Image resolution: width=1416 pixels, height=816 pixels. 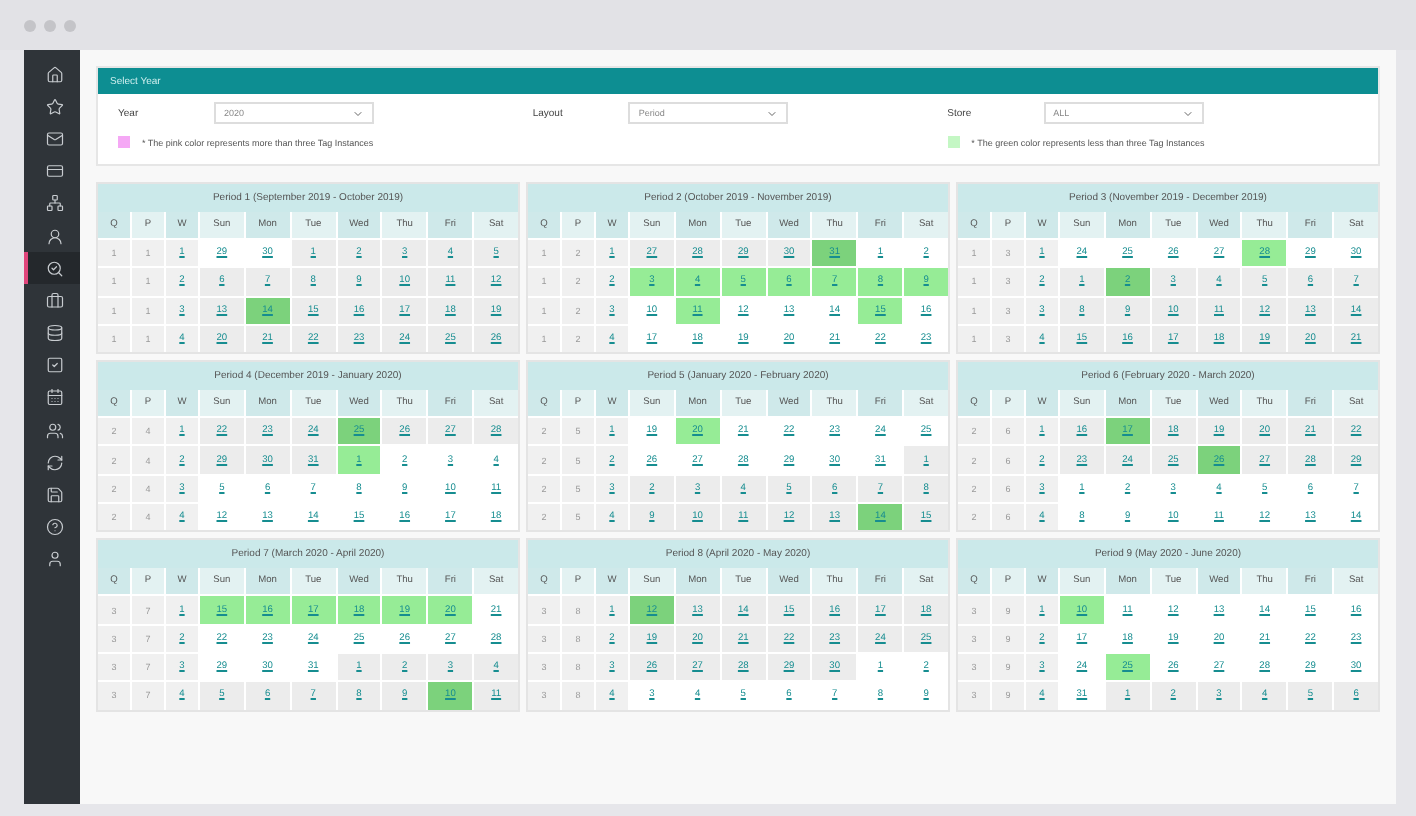 What do you see at coordinates (54, 300) in the screenshot?
I see `briefcase-icon` at bounding box center [54, 300].